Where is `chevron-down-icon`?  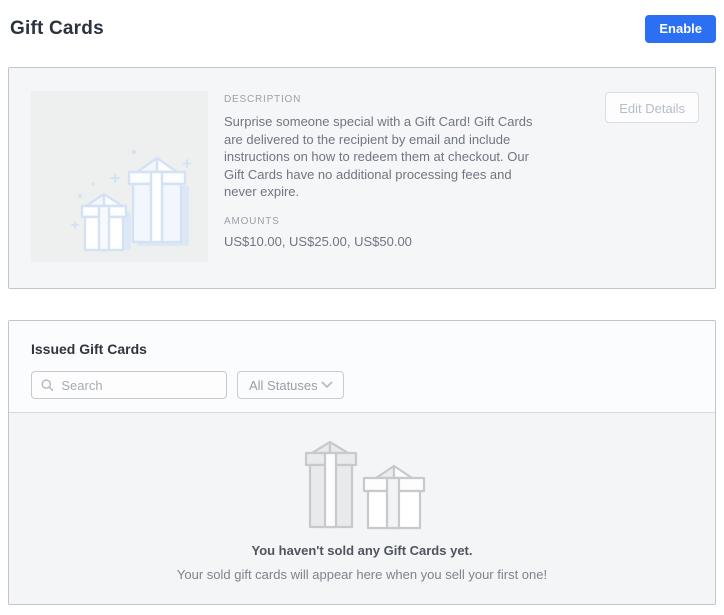 chevron-down-icon is located at coordinates (327, 384).